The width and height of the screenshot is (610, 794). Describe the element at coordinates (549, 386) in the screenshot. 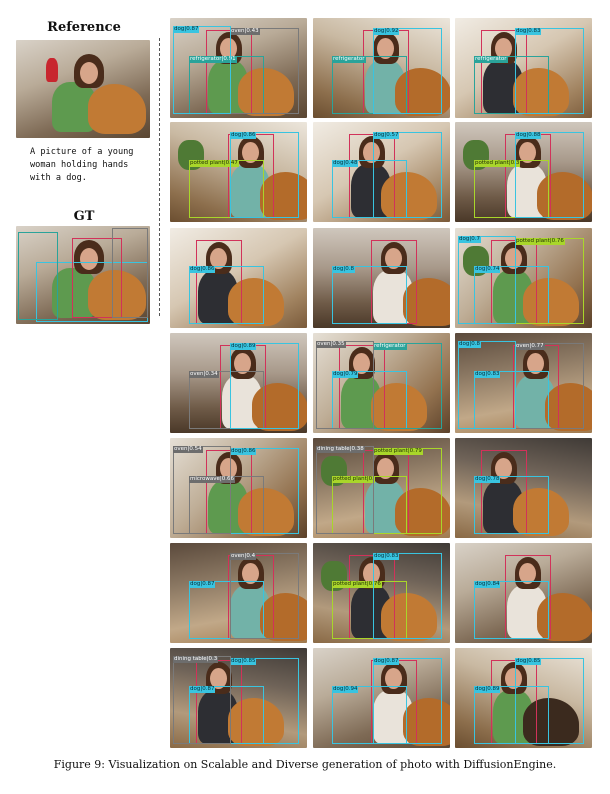

I see `detection-box: oven|0.77` at that location.